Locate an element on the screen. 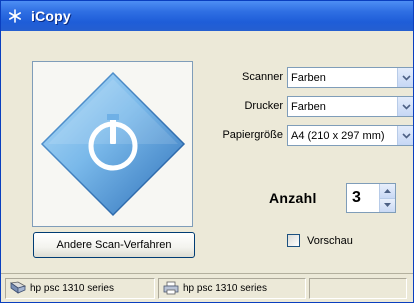  preview-checkbox-label: Vorschau is located at coordinates (330, 240).